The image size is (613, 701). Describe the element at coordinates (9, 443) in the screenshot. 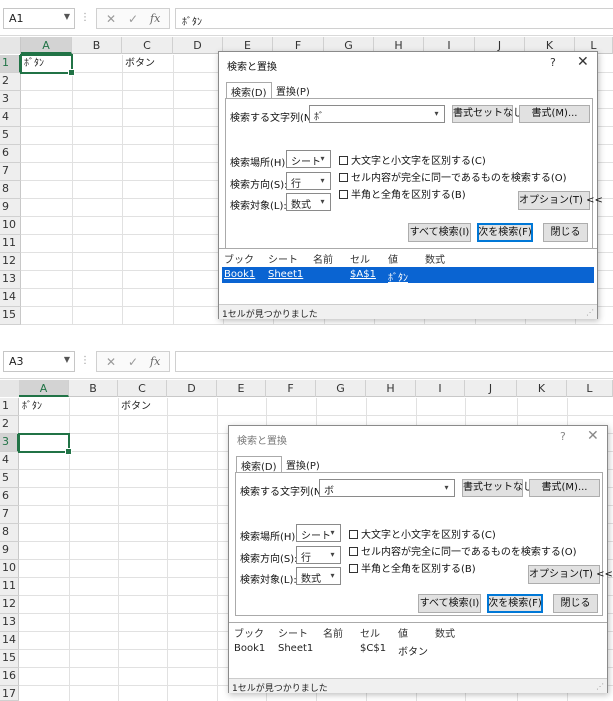

I see `row-header: 3` at that location.